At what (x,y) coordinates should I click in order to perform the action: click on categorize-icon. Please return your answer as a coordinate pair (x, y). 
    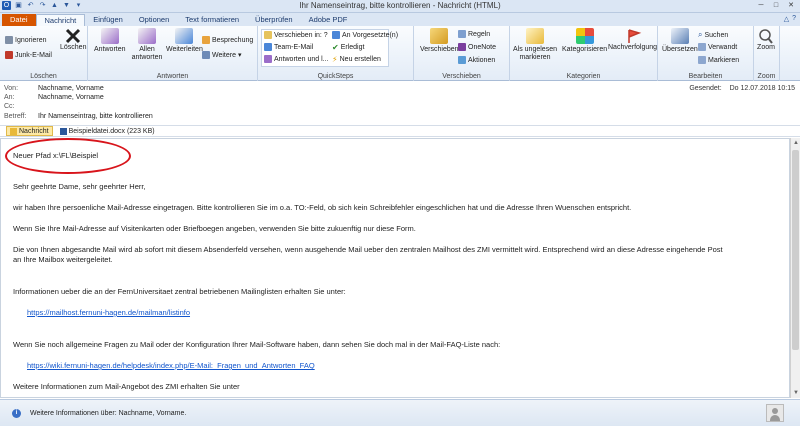
    Looking at the image, I should click on (584, 36).